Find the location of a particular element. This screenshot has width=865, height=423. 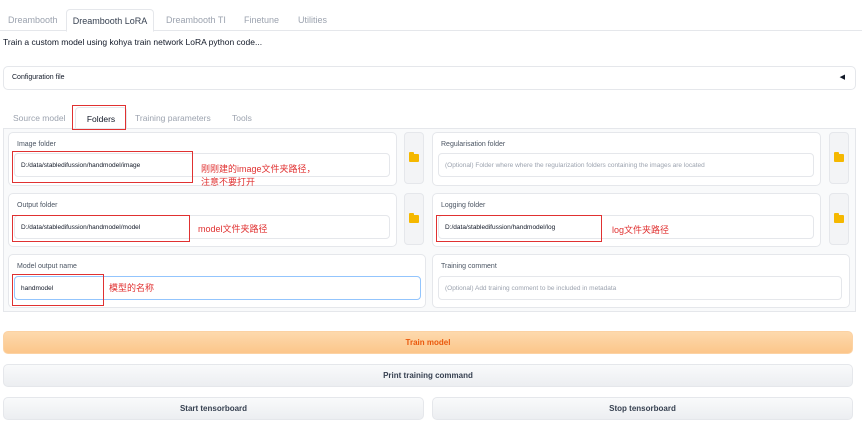

tab-training-parameters: Training parameters is located at coordinates (173, 118).